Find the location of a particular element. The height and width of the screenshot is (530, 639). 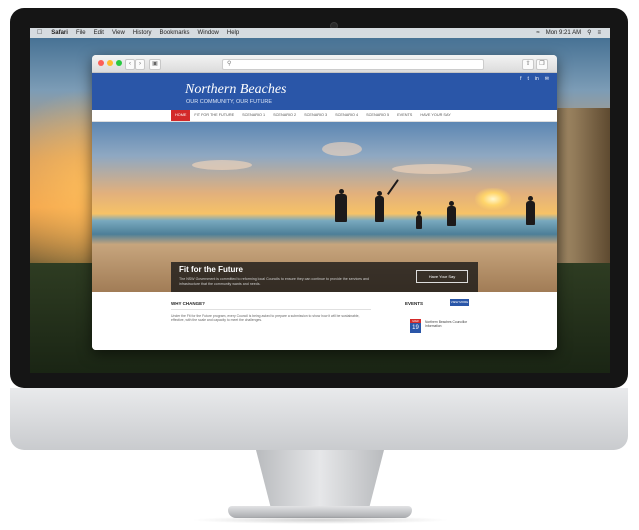

window-controls is located at coordinates (110, 63).